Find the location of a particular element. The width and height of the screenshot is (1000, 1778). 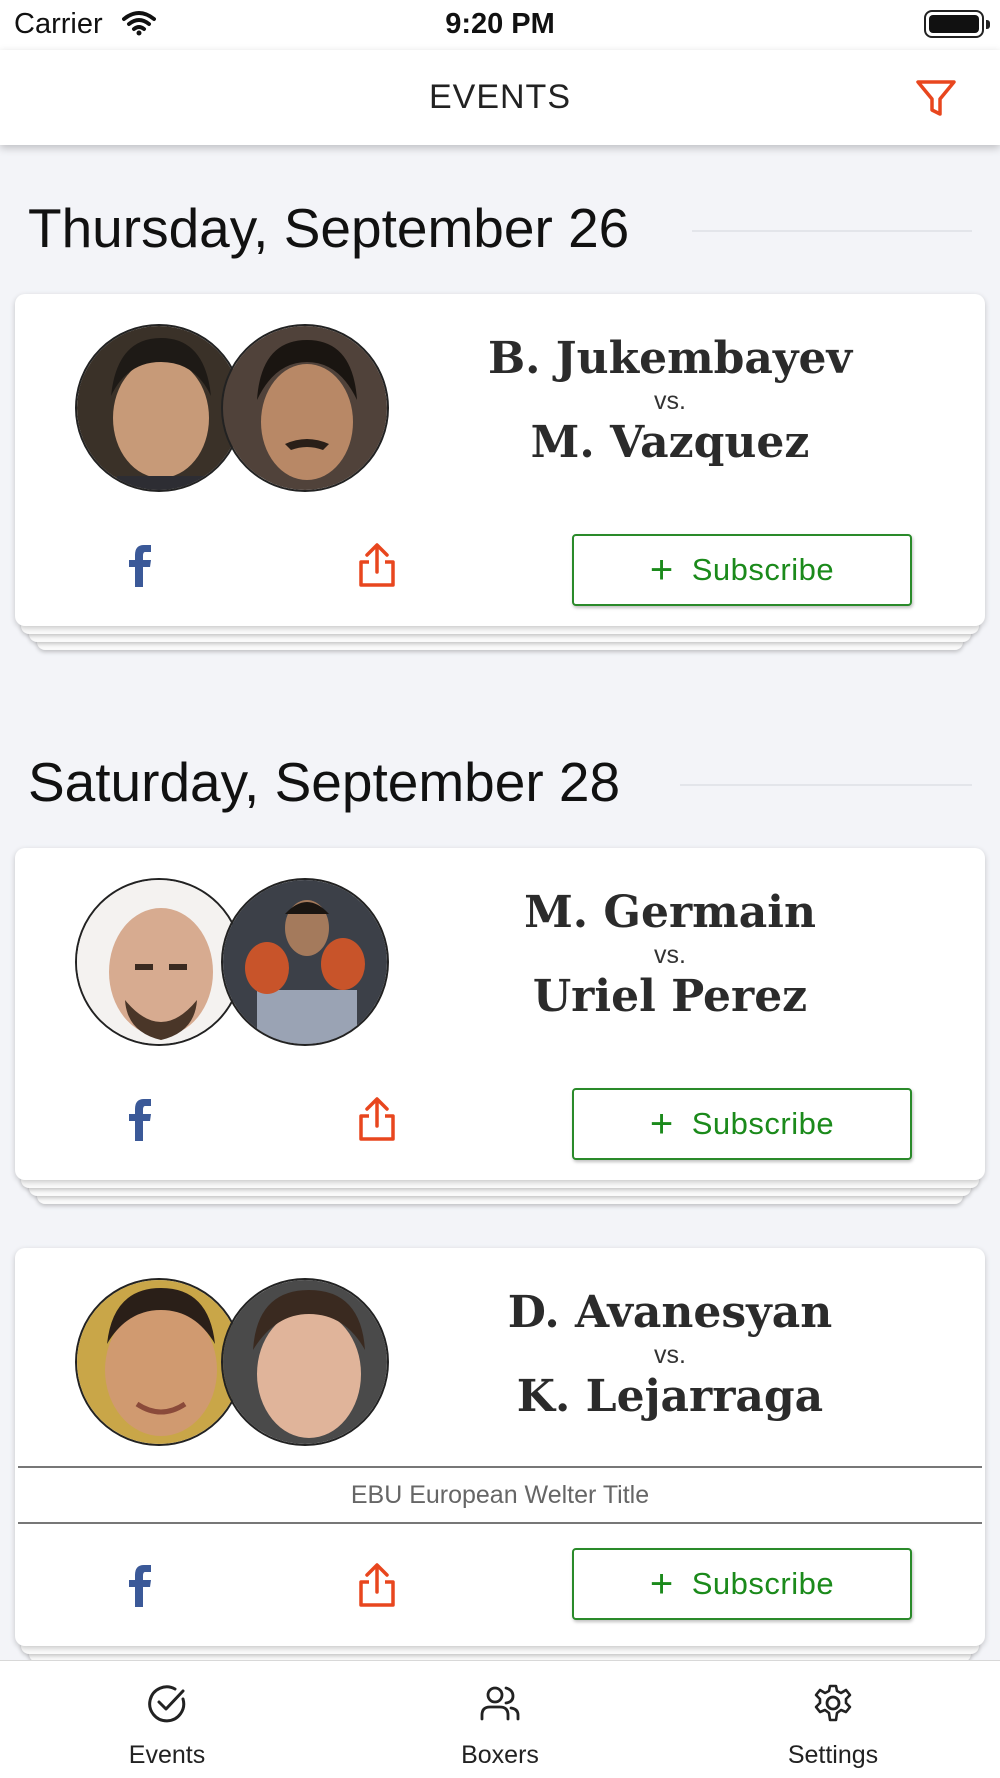

status-bar: Carrier 9:20 PM is located at coordinates (500, 25).